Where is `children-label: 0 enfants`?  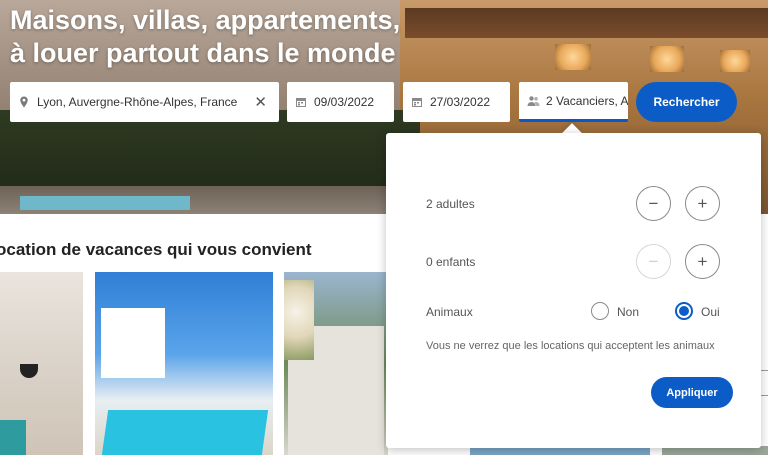 children-label: 0 enfants is located at coordinates (451, 262).